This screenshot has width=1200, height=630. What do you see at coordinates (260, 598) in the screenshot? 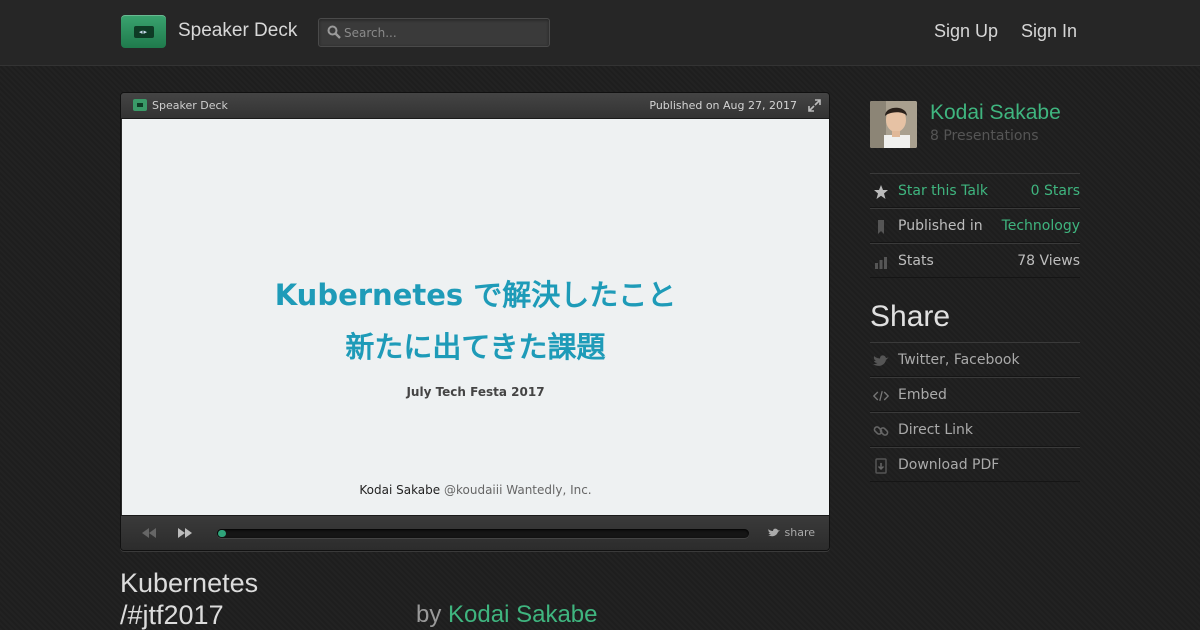
I see `talk-title: Kubernetes /#jtf2017` at bounding box center [260, 598].